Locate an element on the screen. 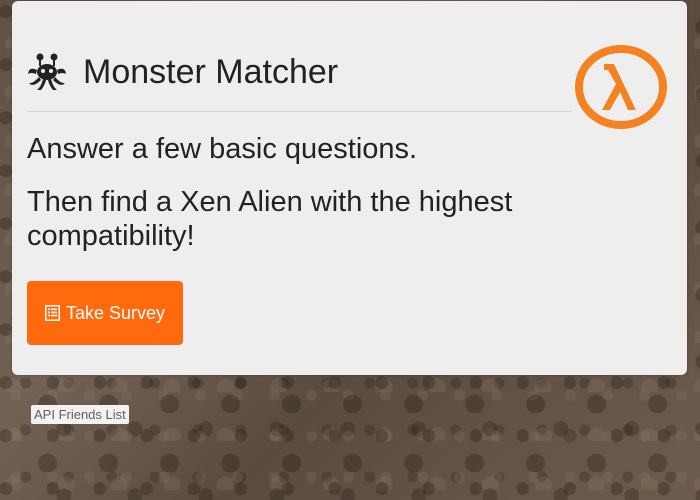  monster-icon is located at coordinates (47, 71).